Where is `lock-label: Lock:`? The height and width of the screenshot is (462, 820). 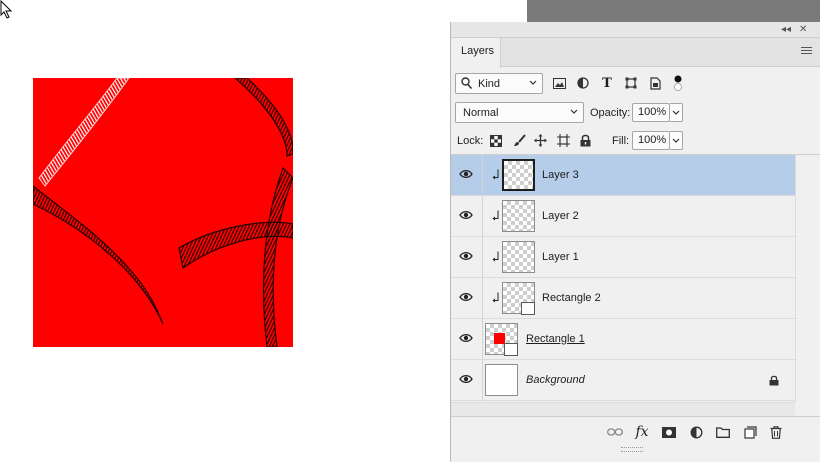 lock-label: Lock: is located at coordinates (470, 141).